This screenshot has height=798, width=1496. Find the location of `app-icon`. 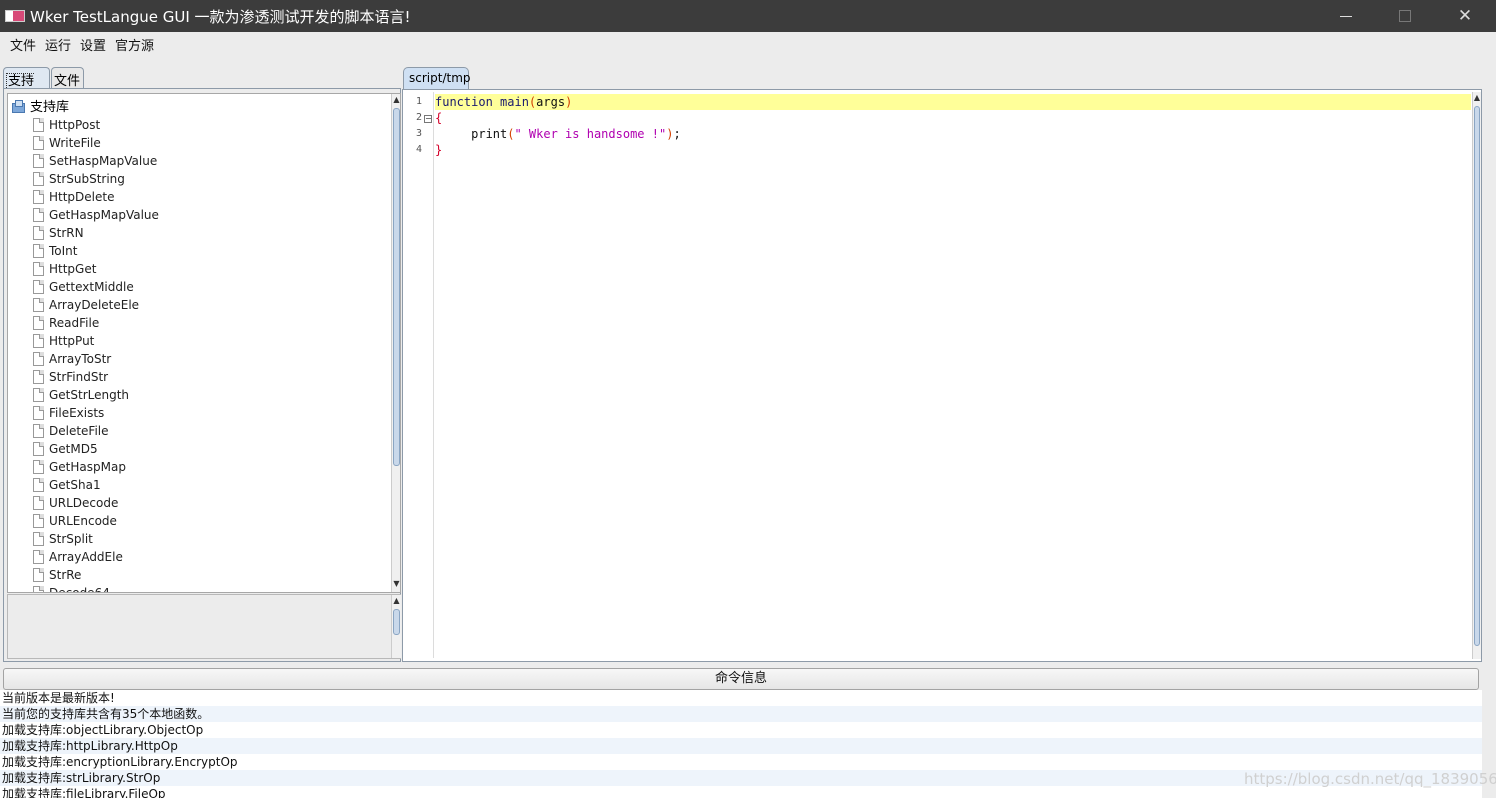

app-icon is located at coordinates (15, 16).